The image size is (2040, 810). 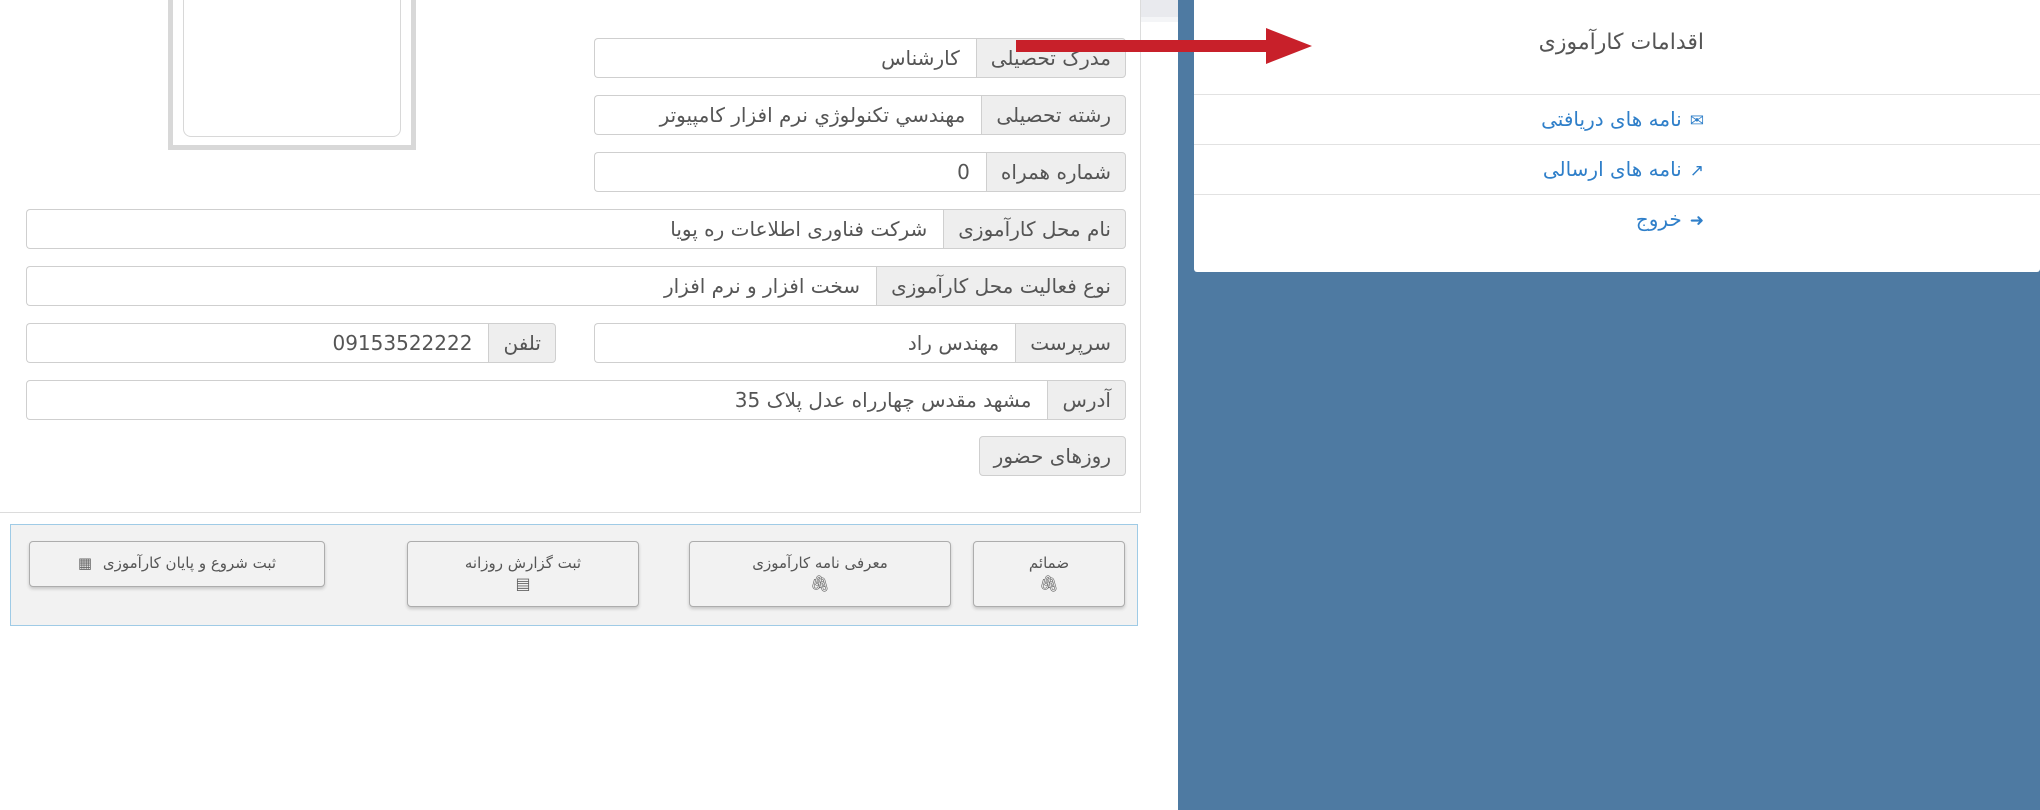 I want to click on phone-row: تلفن 09153522222, so click(x=291, y=343).